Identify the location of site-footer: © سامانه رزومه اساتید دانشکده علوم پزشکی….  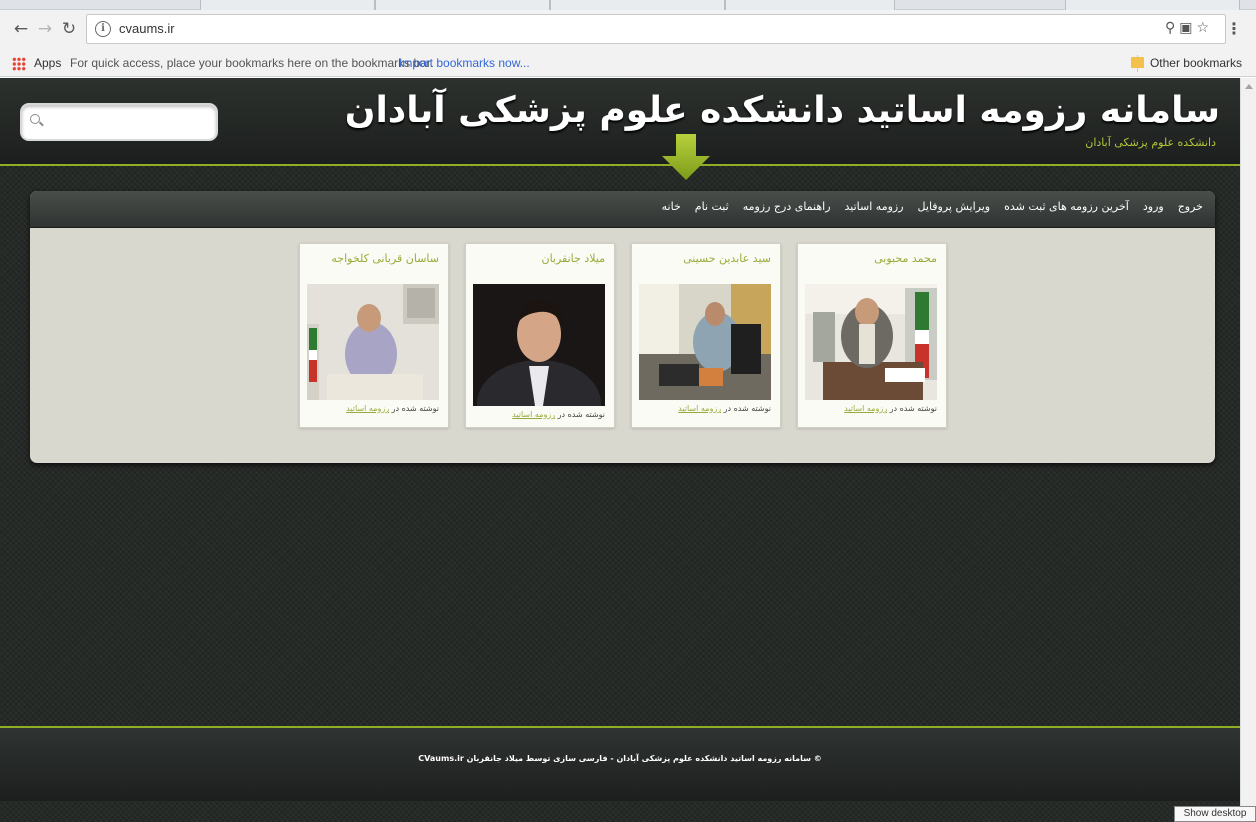
(620, 763).